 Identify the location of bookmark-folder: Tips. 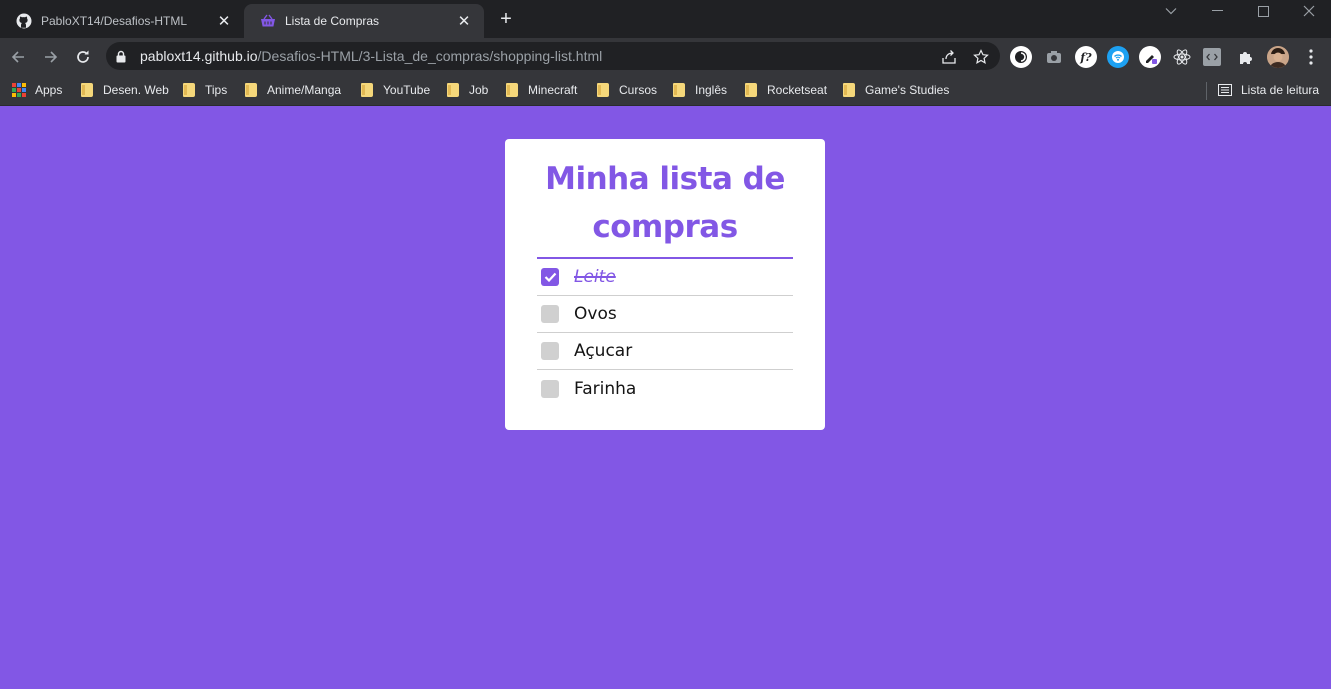
(205, 90).